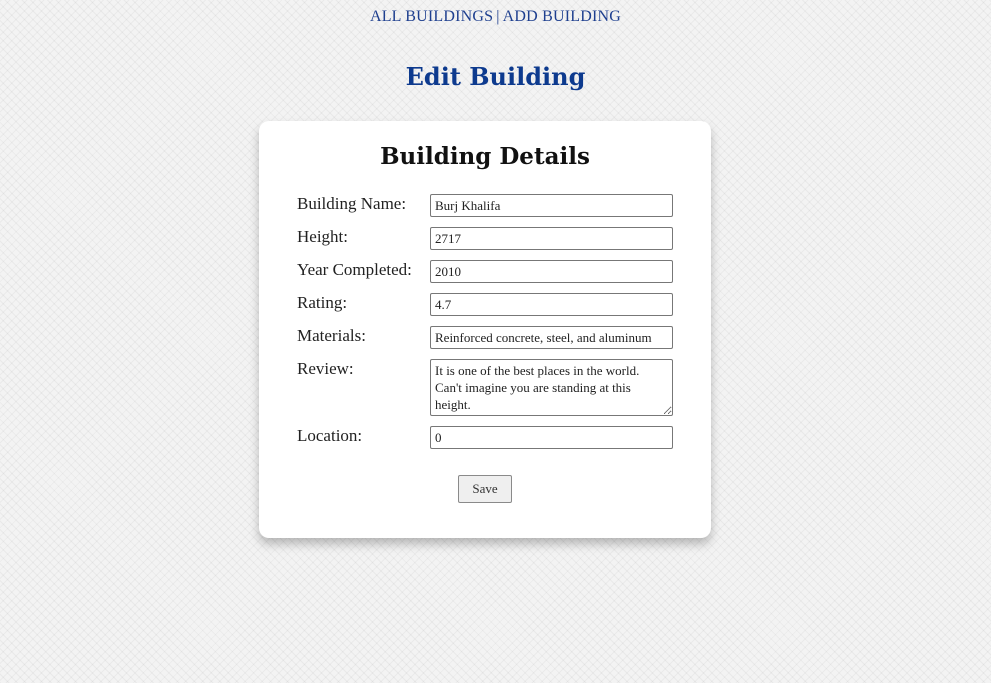 This screenshot has height=683, width=991. I want to click on rating-input, so click(551, 304).